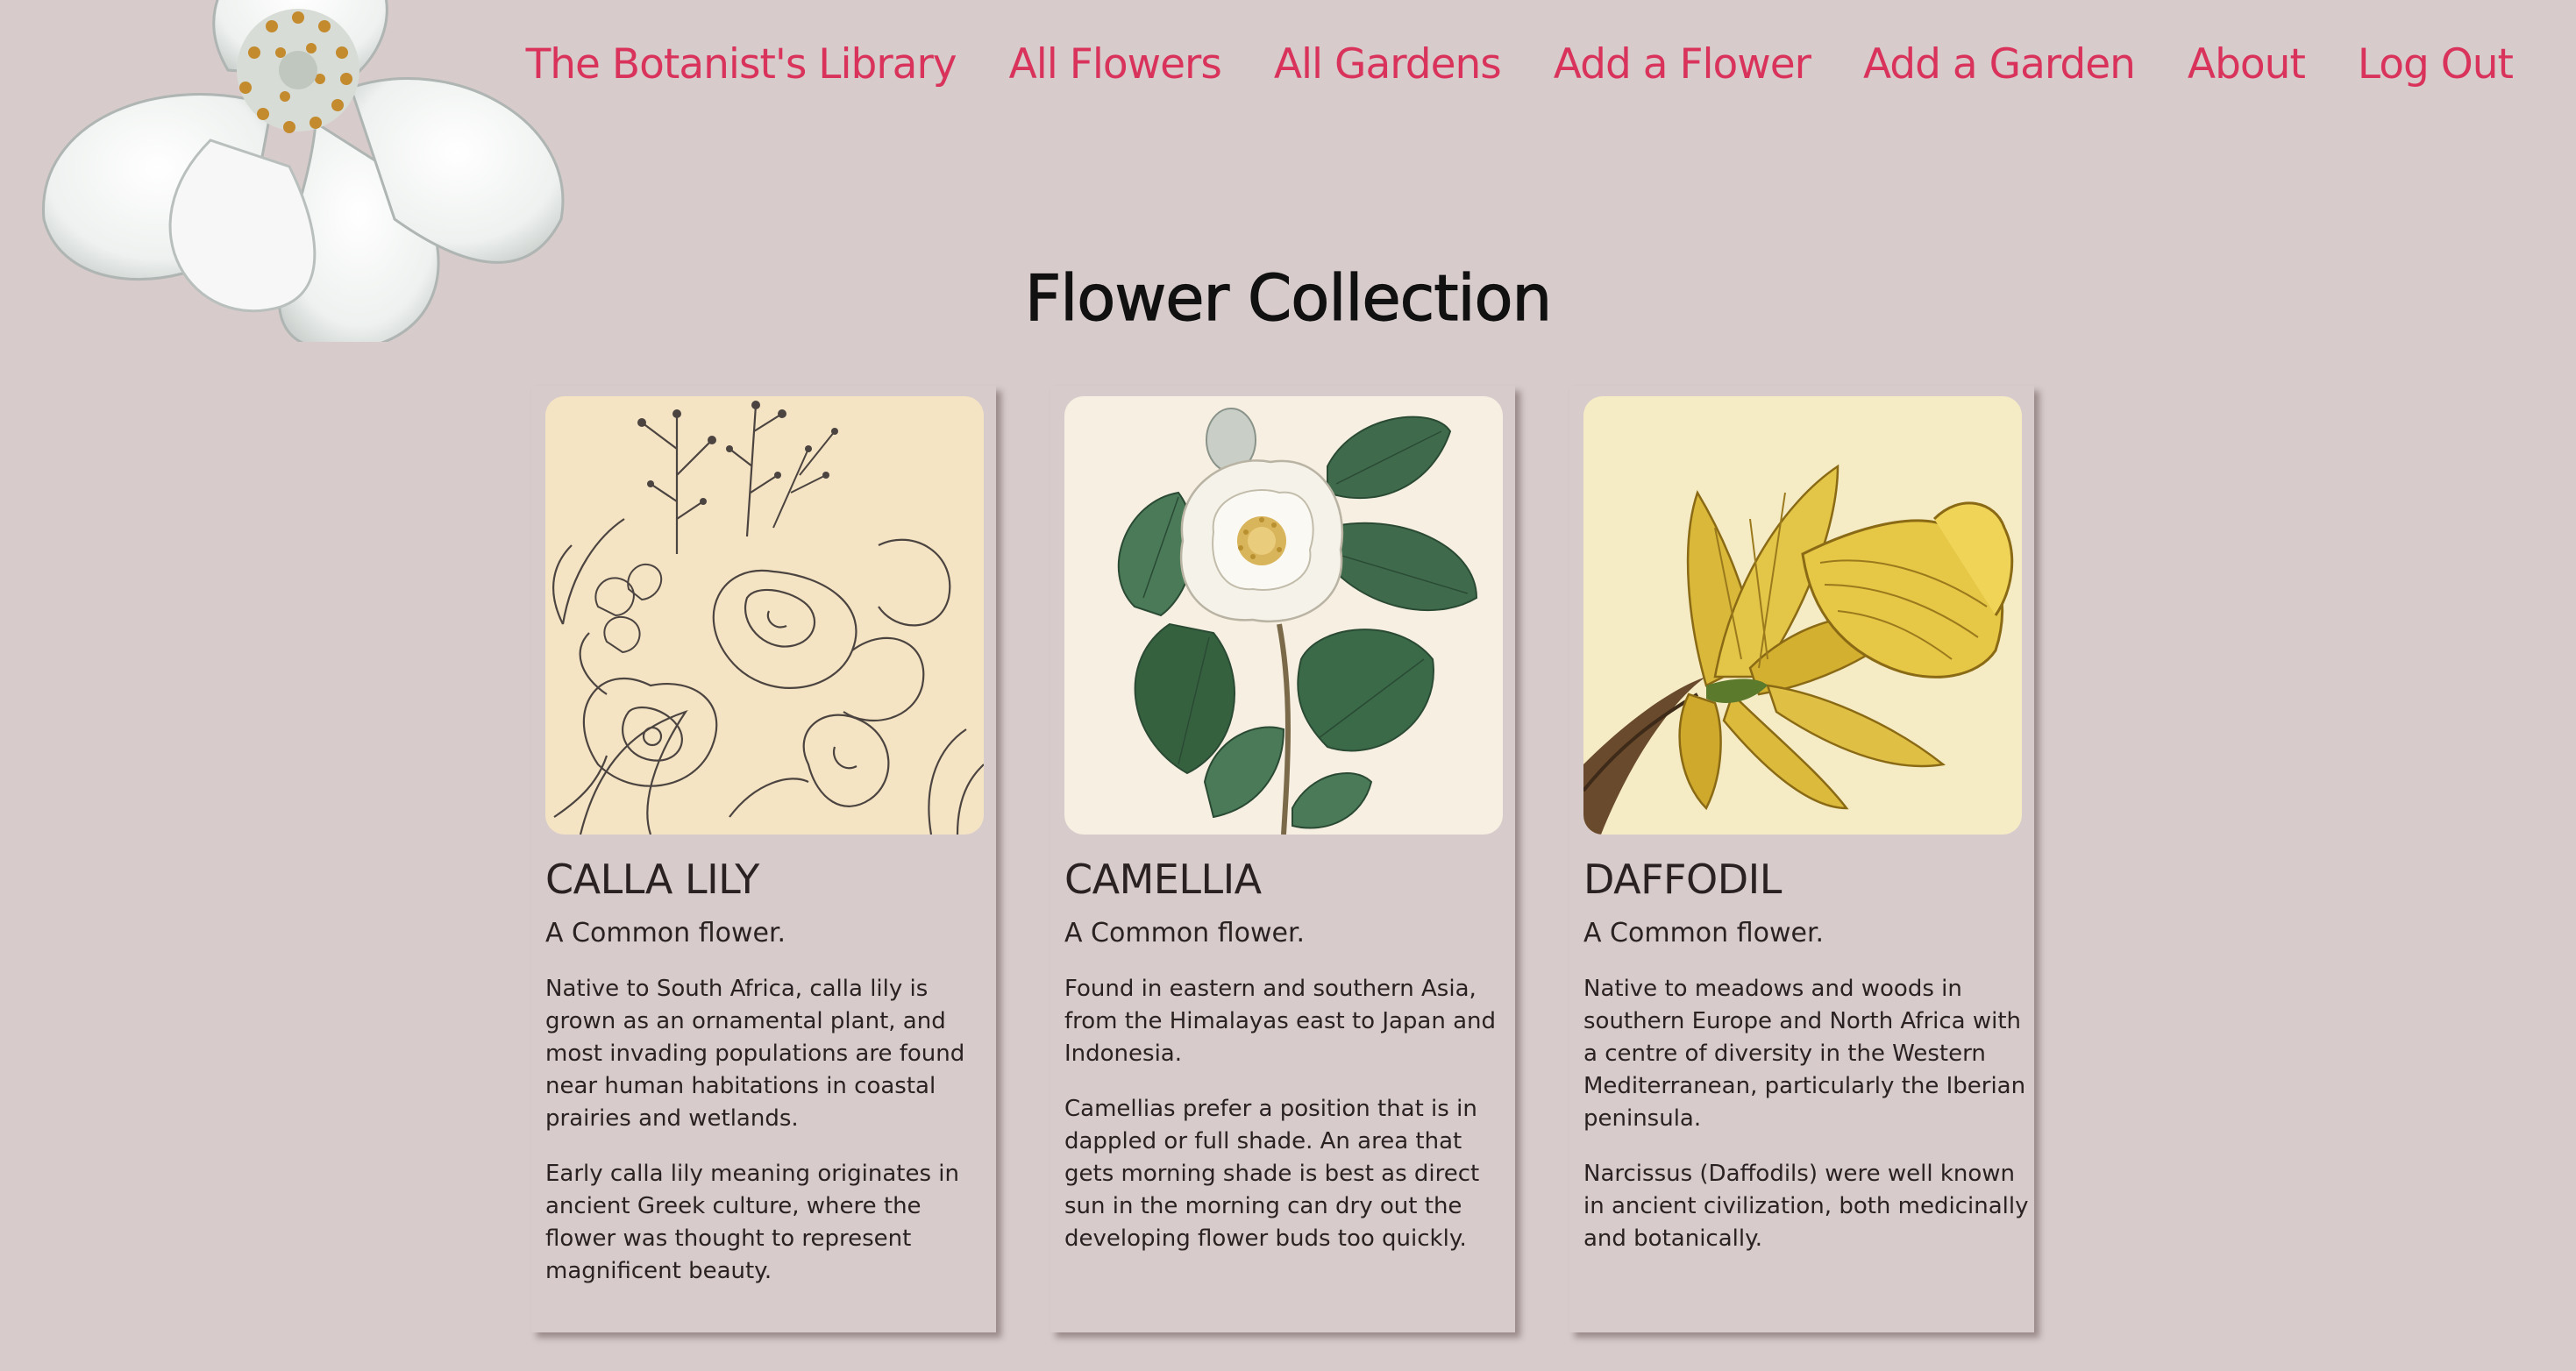  I want to click on nav-link-add-garden: Add a Garden, so click(1999, 64).